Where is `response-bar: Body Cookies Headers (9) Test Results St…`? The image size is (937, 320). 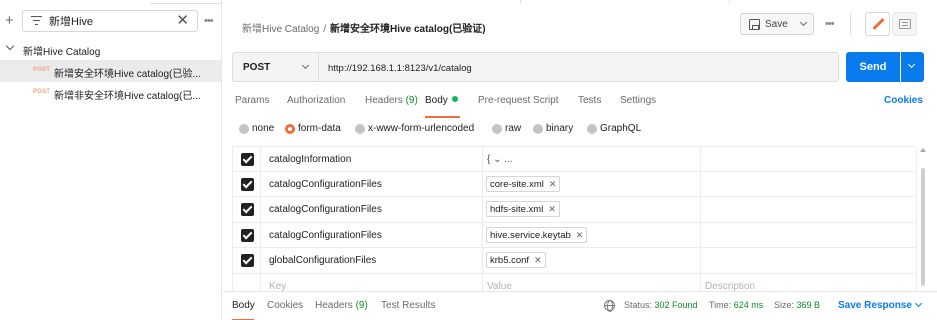 response-bar: Body Cookies Headers (9) Test Results St… is located at coordinates (580, 305).